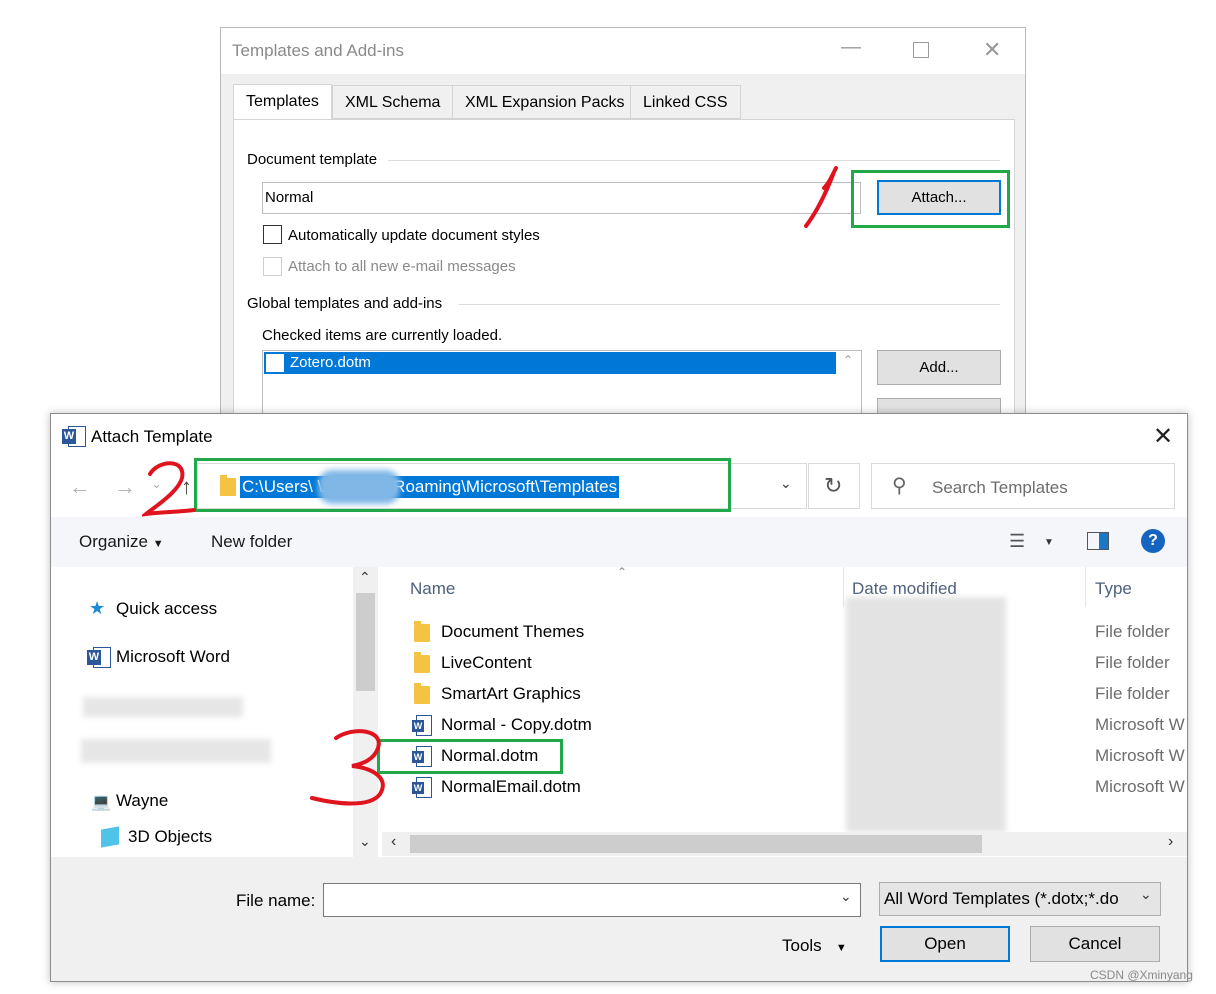 The width and height of the screenshot is (1216, 994). I want to click on list-item: SmartArt Graphics File folder, so click(784, 695).